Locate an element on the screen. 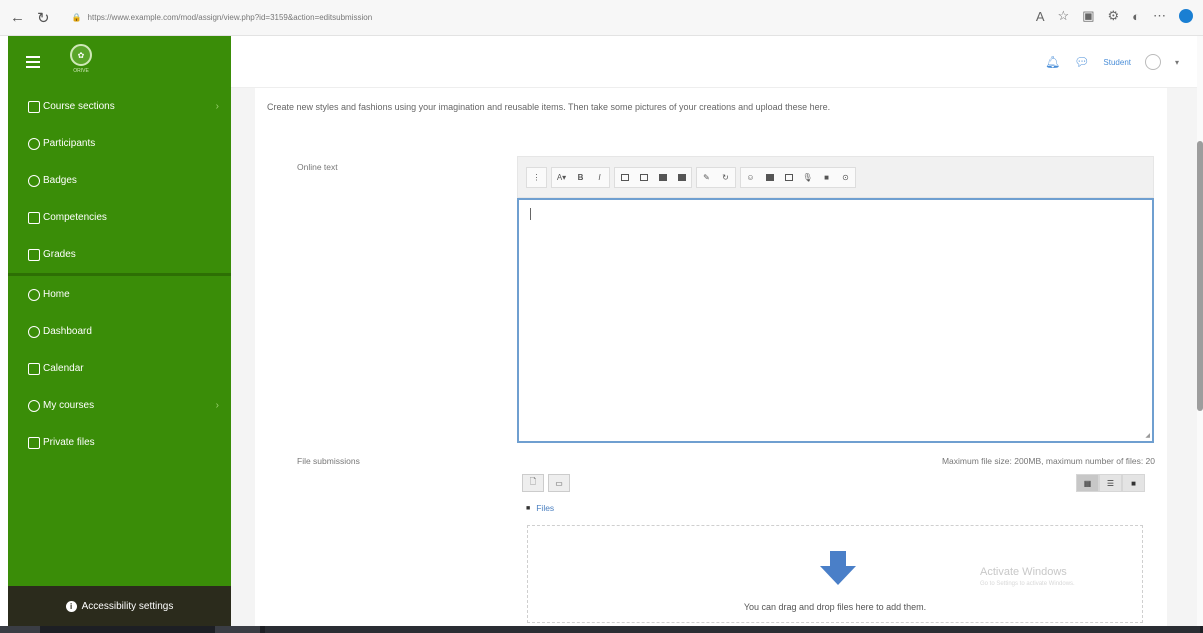 The height and width of the screenshot is (633, 1203). grid-icon is located at coordinates (34, 254).